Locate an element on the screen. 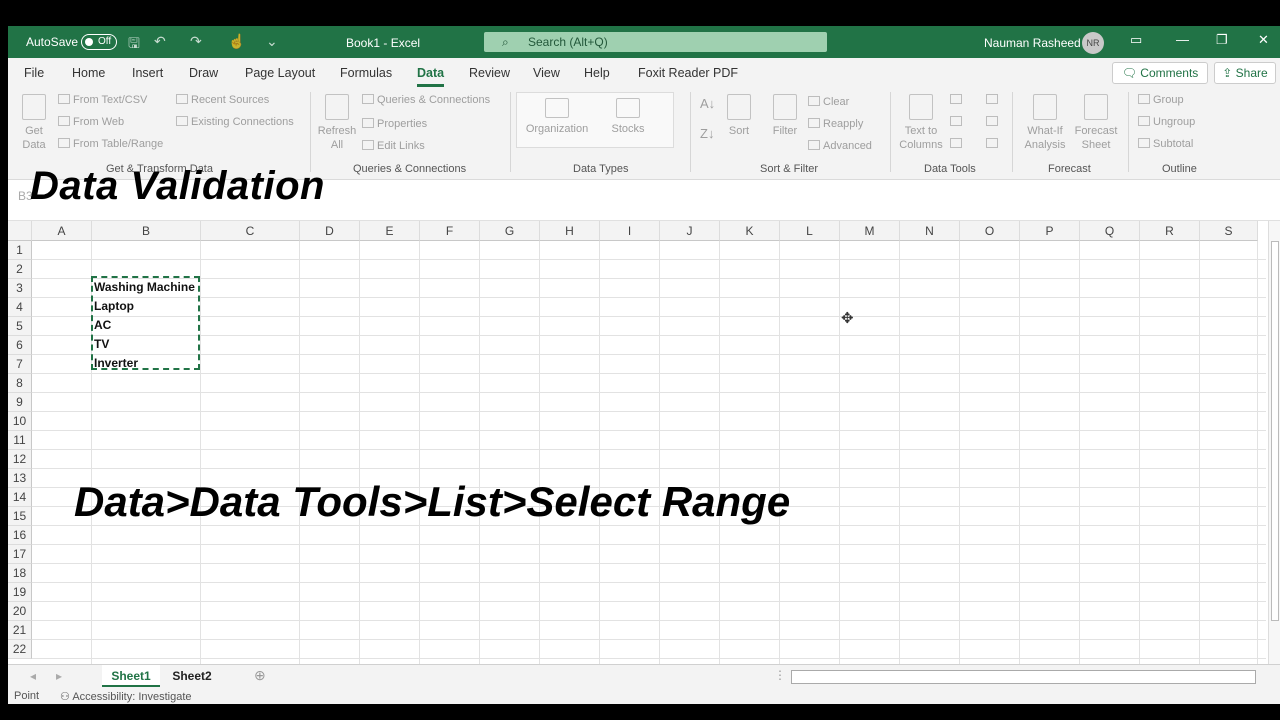  row-header-11: 11 is located at coordinates (20, 440).